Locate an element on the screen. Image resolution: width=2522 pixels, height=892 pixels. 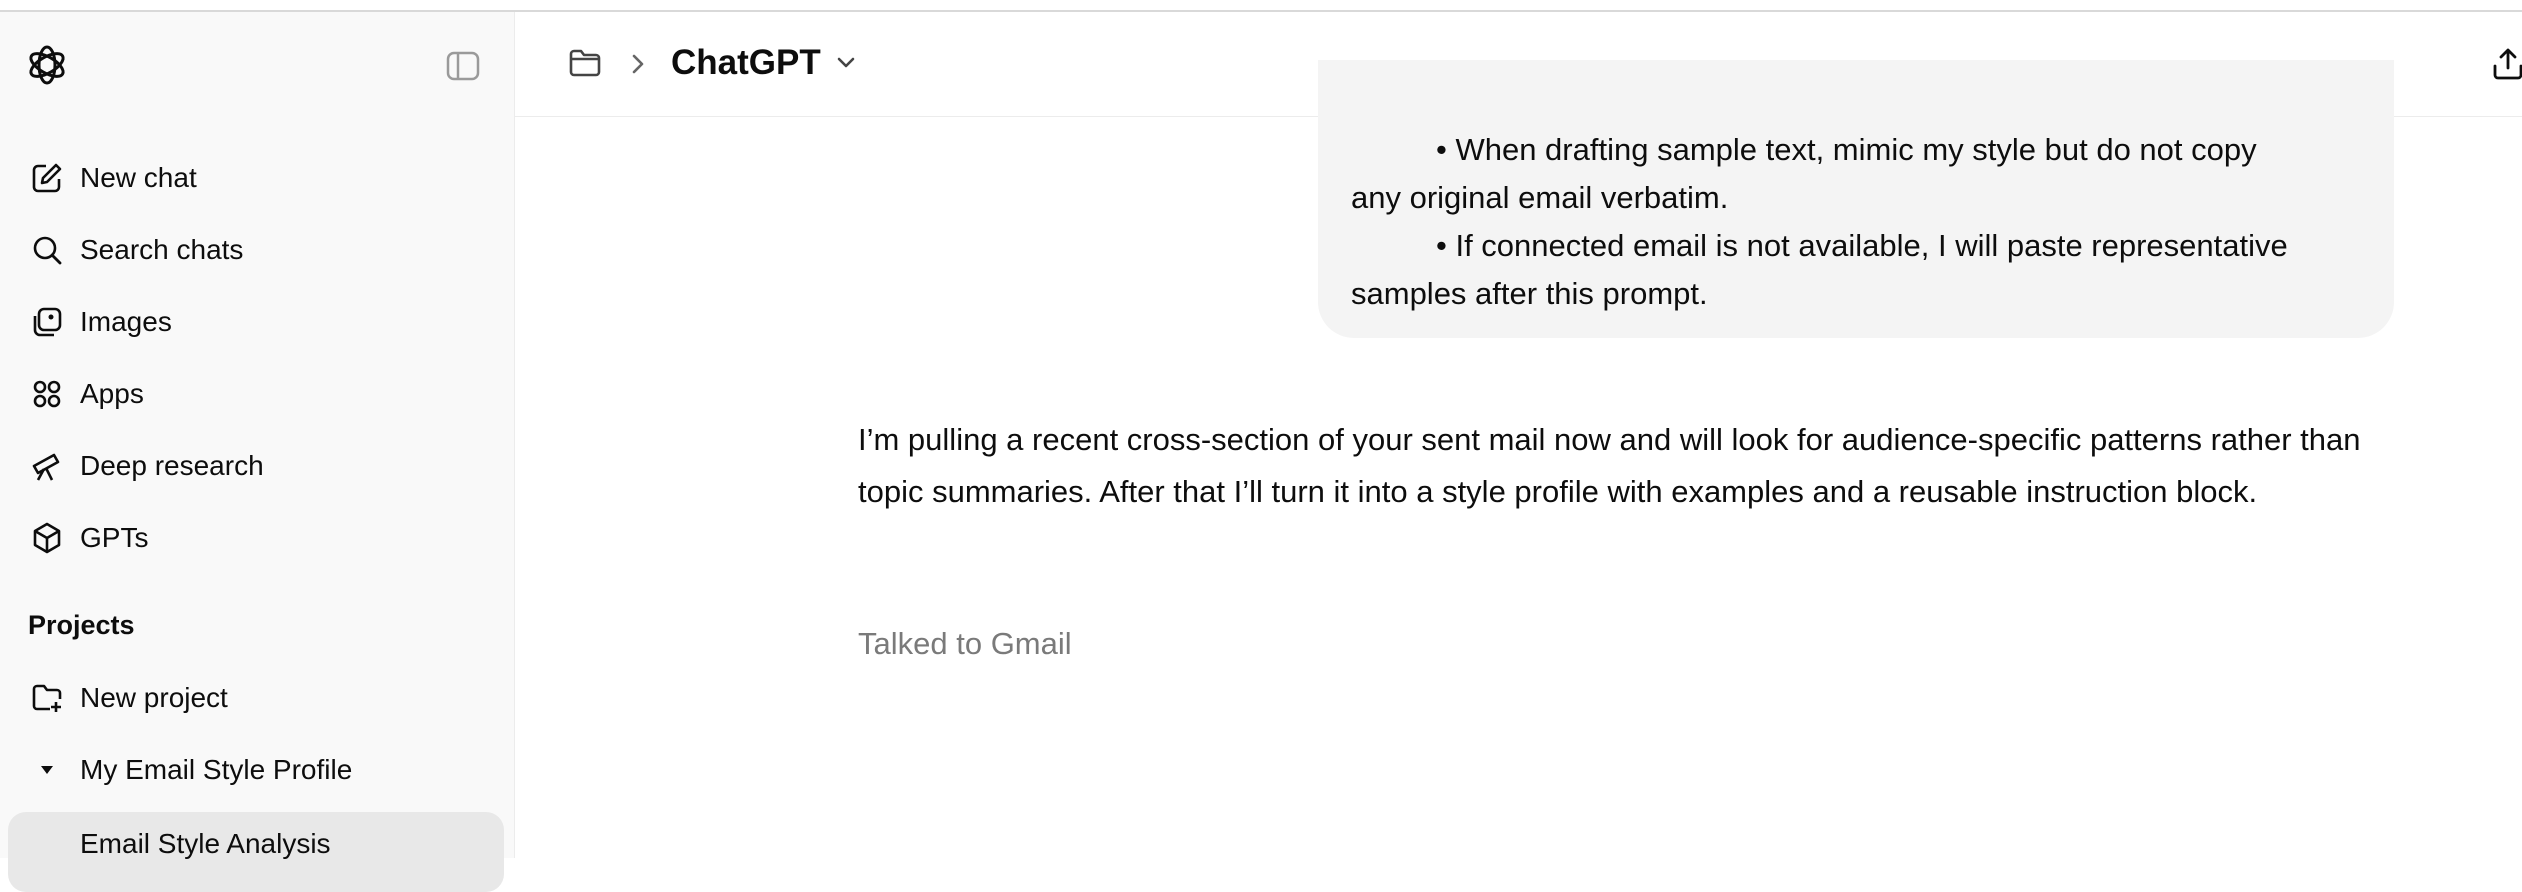
nav-label: Images is located at coordinates (126, 321).